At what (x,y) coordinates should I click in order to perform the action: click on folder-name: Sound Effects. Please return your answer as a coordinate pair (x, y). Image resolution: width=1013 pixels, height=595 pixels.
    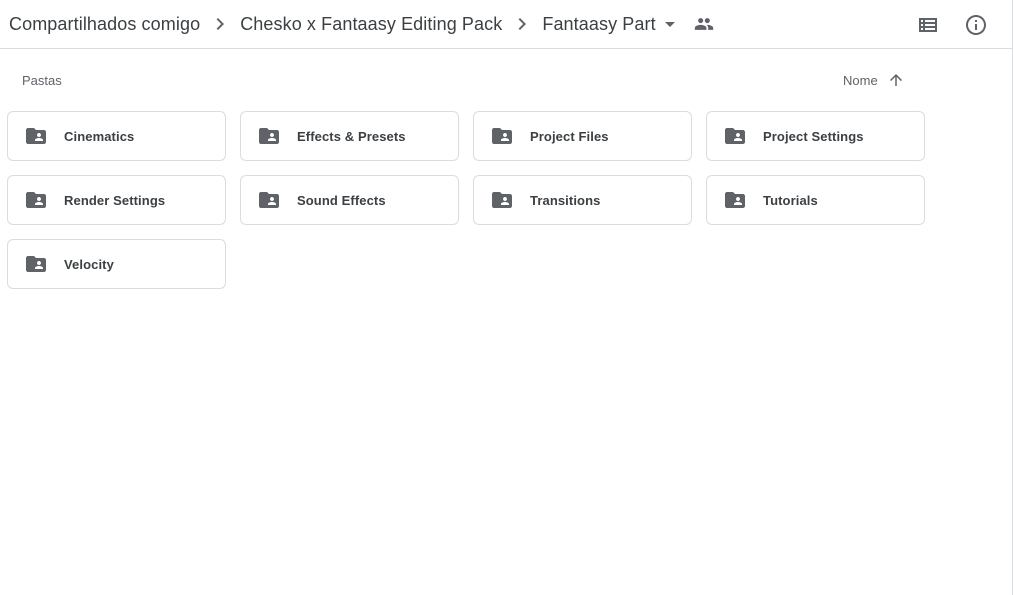
    Looking at the image, I should click on (341, 200).